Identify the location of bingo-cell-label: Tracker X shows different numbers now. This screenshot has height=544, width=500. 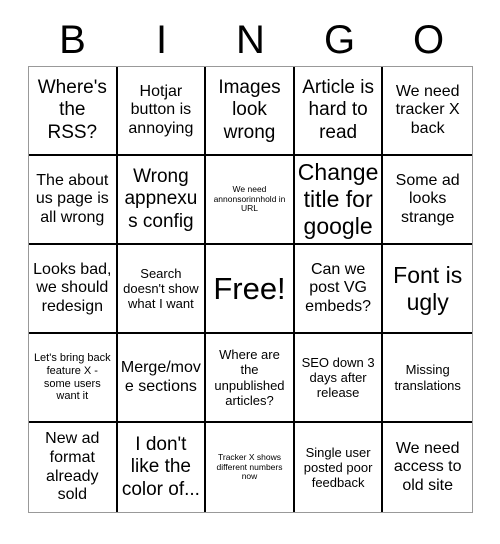
(249, 466).